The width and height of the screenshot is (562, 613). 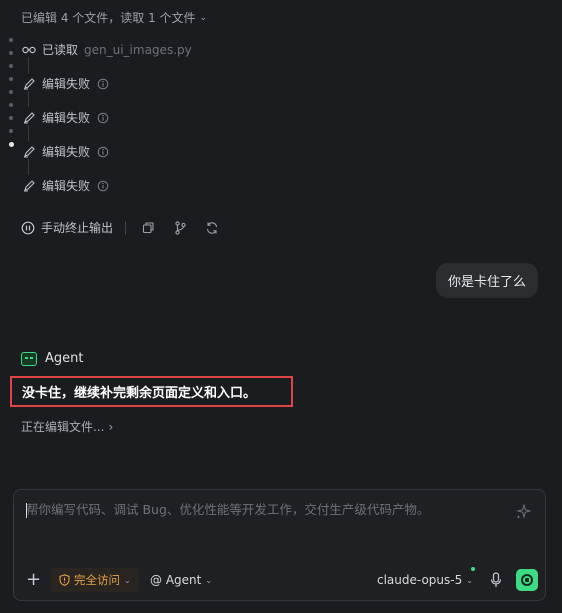 What do you see at coordinates (523, 511) in the screenshot?
I see `sparkle-icon` at bounding box center [523, 511].